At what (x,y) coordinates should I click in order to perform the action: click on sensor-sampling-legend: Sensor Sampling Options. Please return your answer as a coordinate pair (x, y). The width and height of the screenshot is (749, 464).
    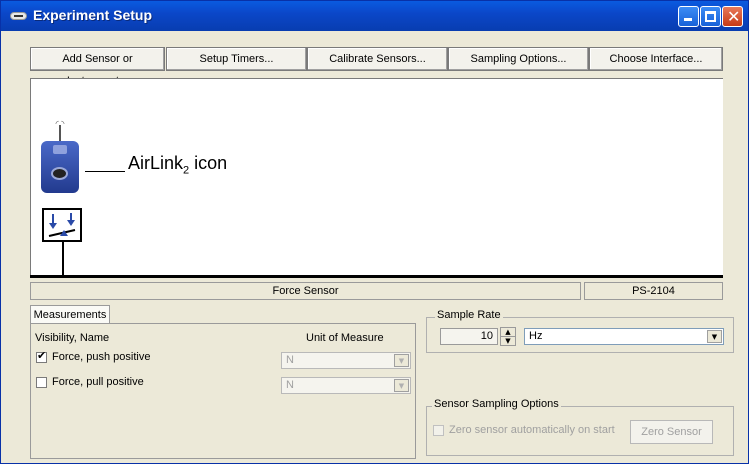
    Looking at the image, I should click on (496, 404).